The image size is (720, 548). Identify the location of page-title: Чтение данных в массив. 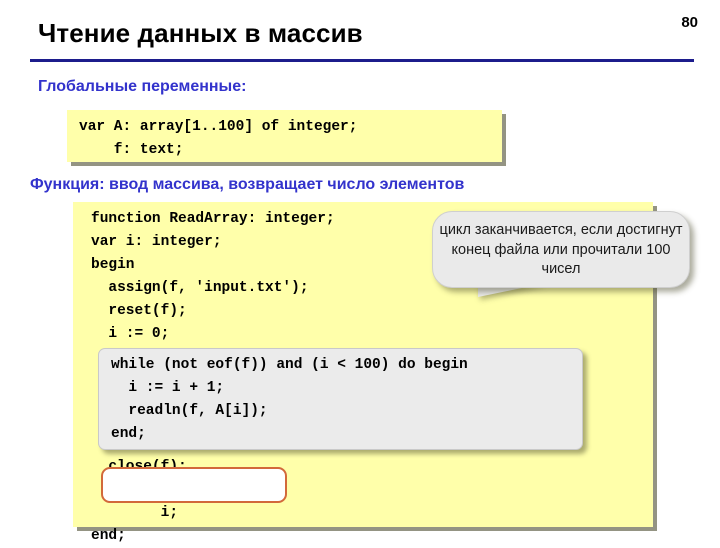
(200, 33).